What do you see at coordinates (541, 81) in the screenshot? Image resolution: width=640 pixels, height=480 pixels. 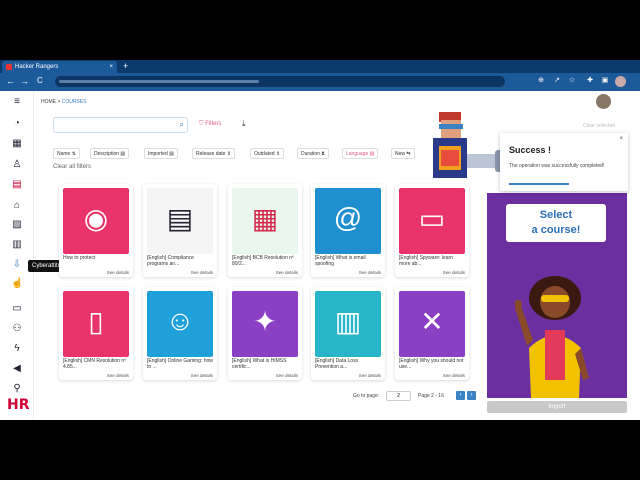 I see `zoom-icon: ⊕` at bounding box center [541, 81].